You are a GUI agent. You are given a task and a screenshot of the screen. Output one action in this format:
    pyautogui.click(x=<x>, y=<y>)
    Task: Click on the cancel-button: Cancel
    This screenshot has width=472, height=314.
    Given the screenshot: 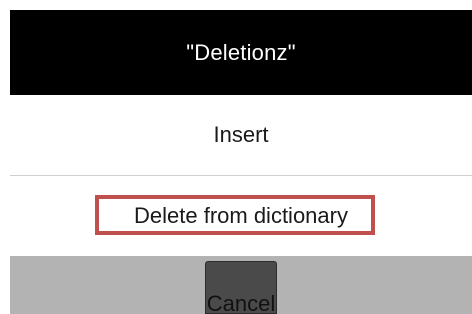 What is the action you would take?
    pyautogui.click(x=241, y=287)
    